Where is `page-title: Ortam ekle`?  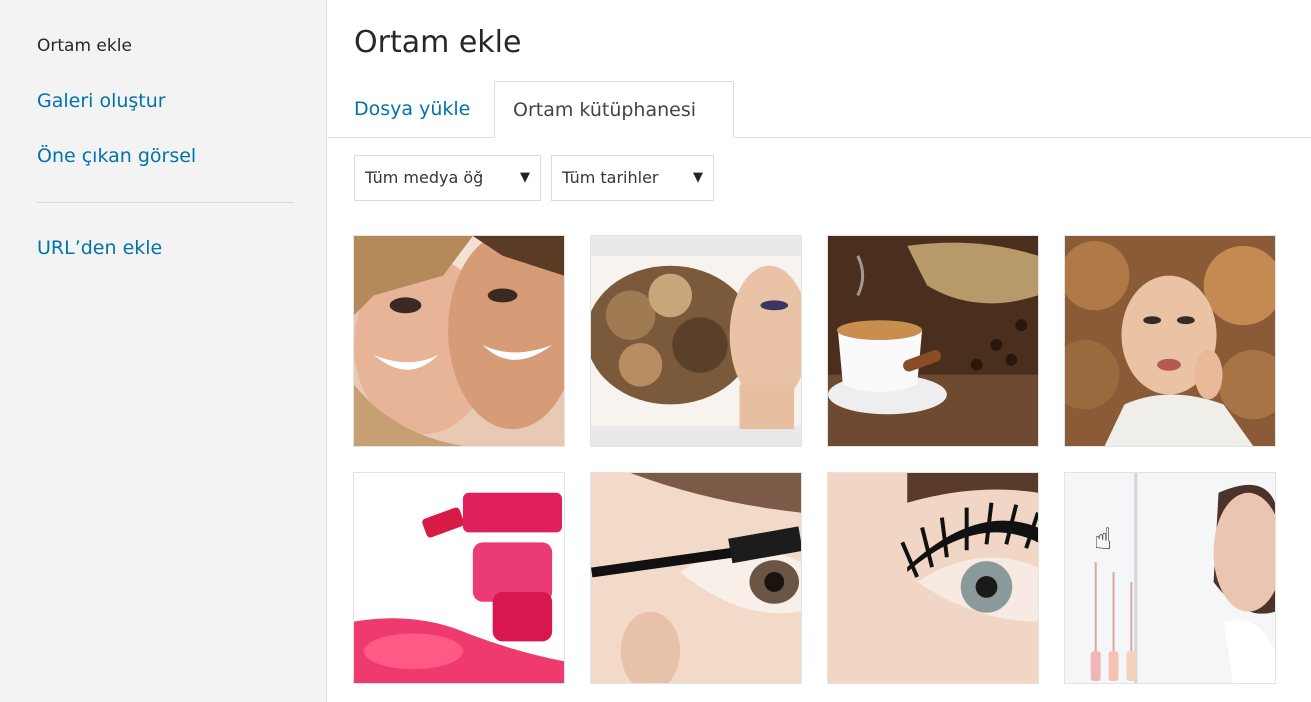
page-title: Ortam ekle is located at coordinates (438, 42).